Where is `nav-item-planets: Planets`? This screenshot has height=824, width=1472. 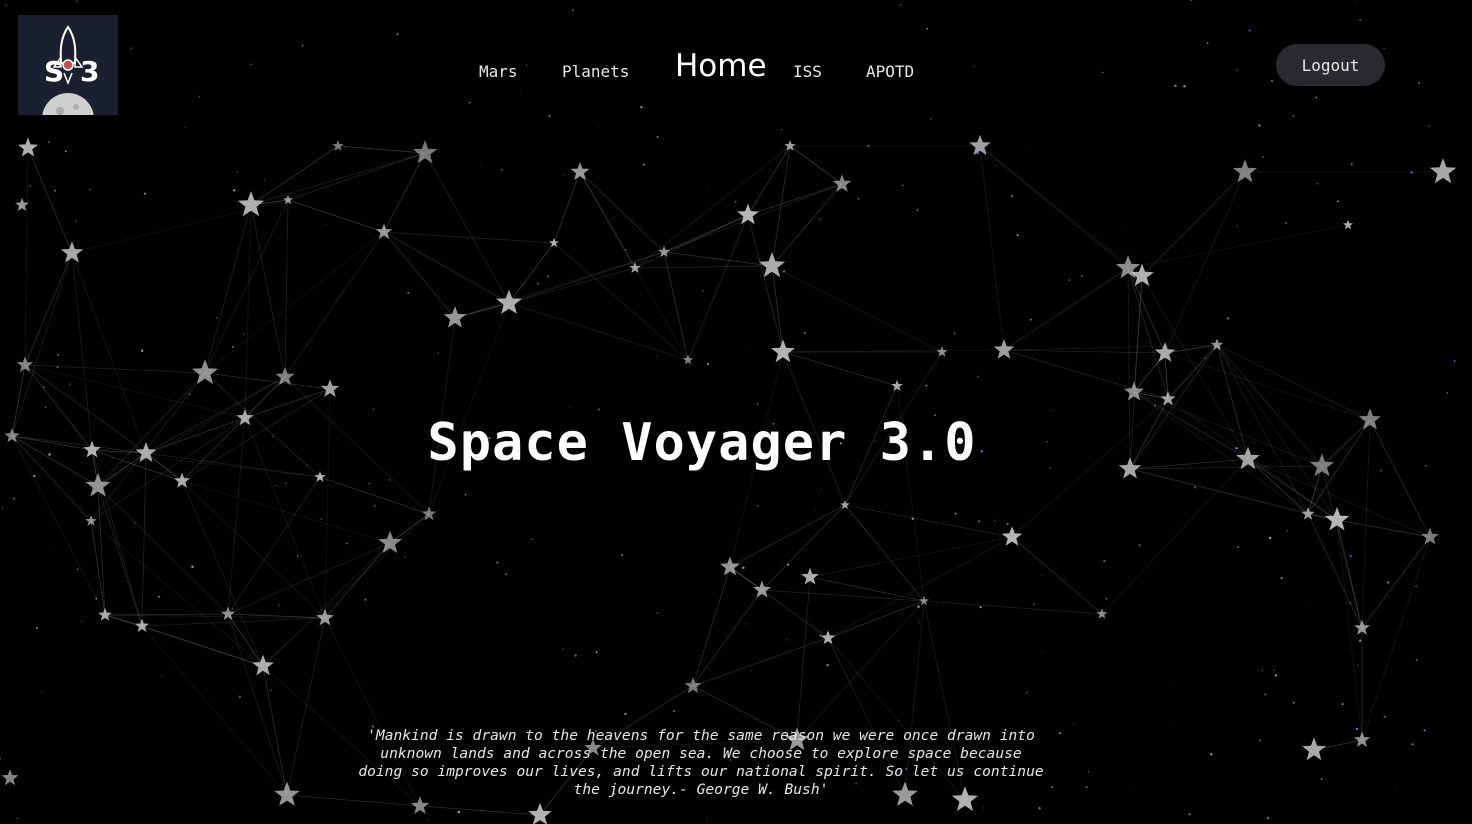 nav-item-planets: Planets is located at coordinates (595, 71).